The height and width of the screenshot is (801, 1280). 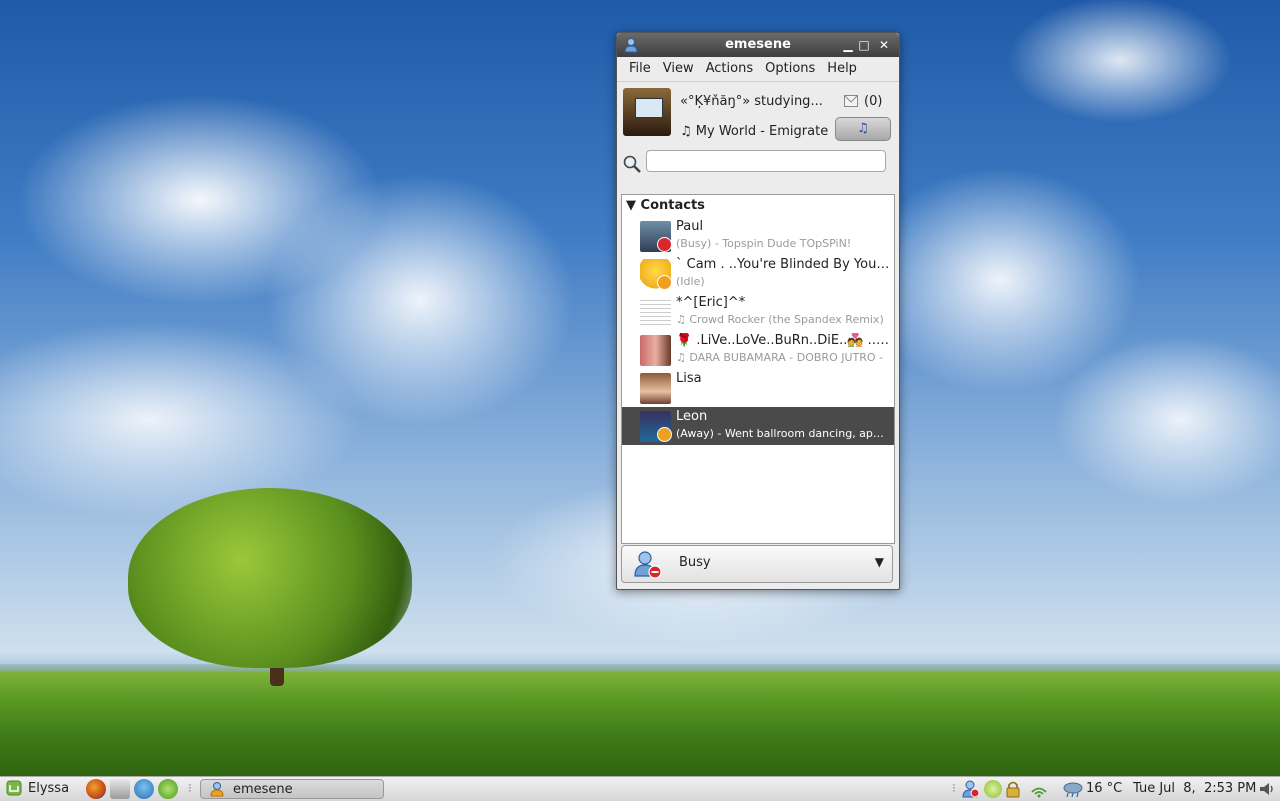 I want to click on maximize-button: □, so click(x=864, y=45).